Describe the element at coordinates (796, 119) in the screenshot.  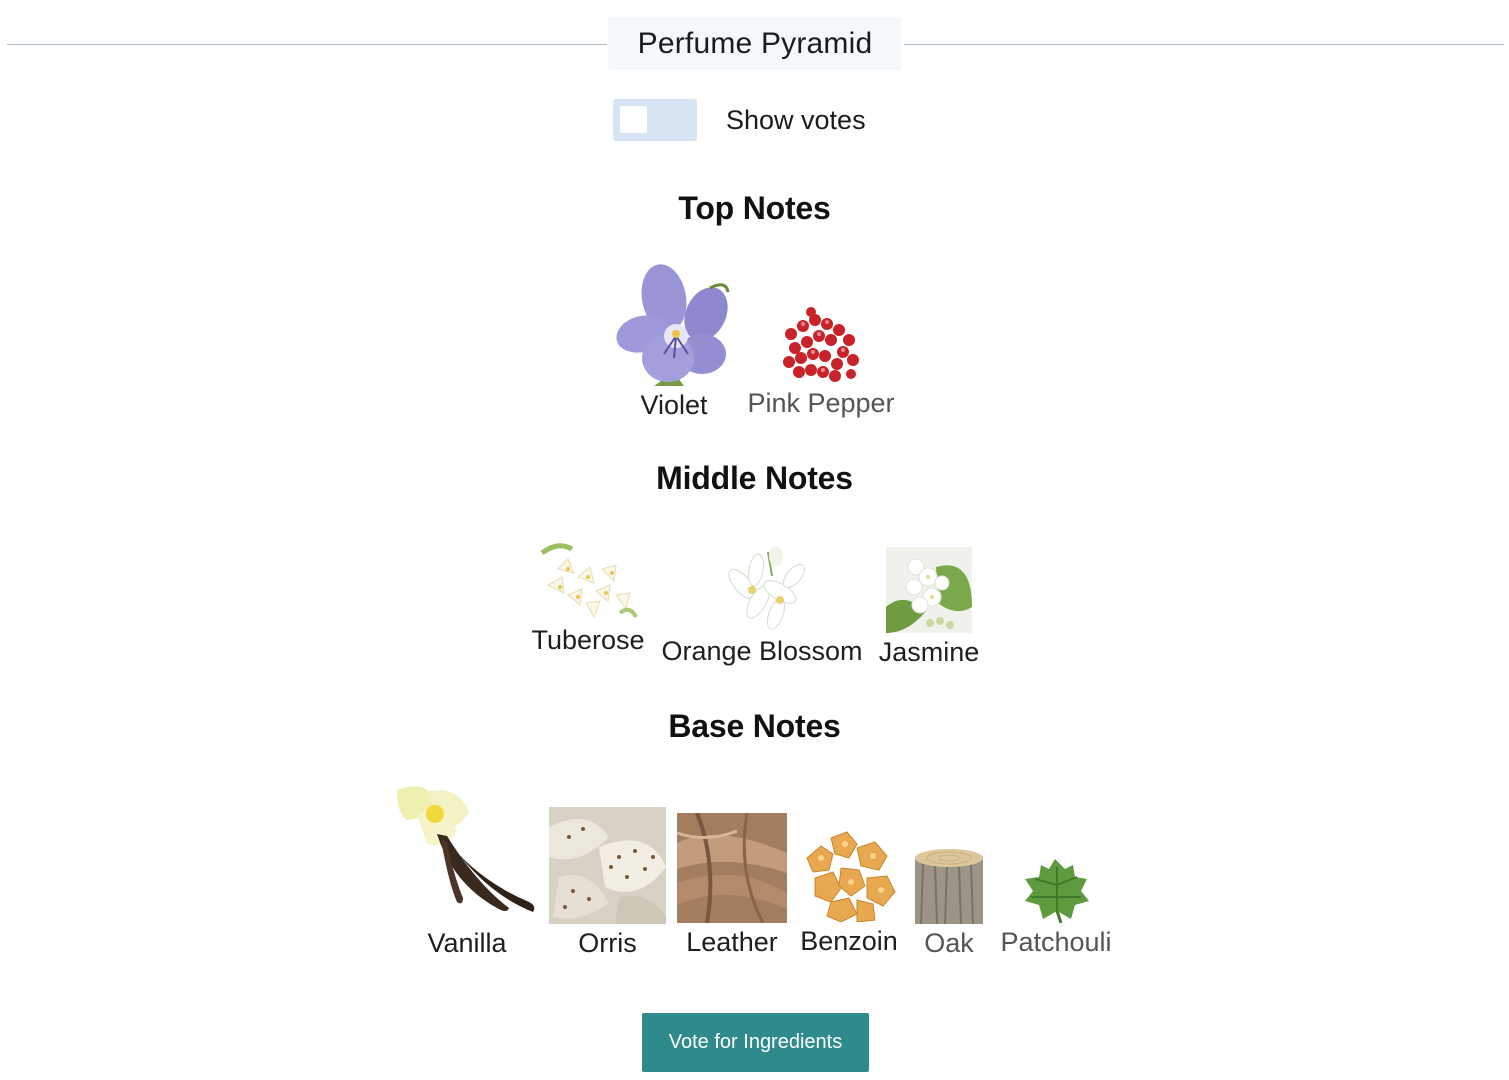
I see `show-votes-label: Show votes` at that location.